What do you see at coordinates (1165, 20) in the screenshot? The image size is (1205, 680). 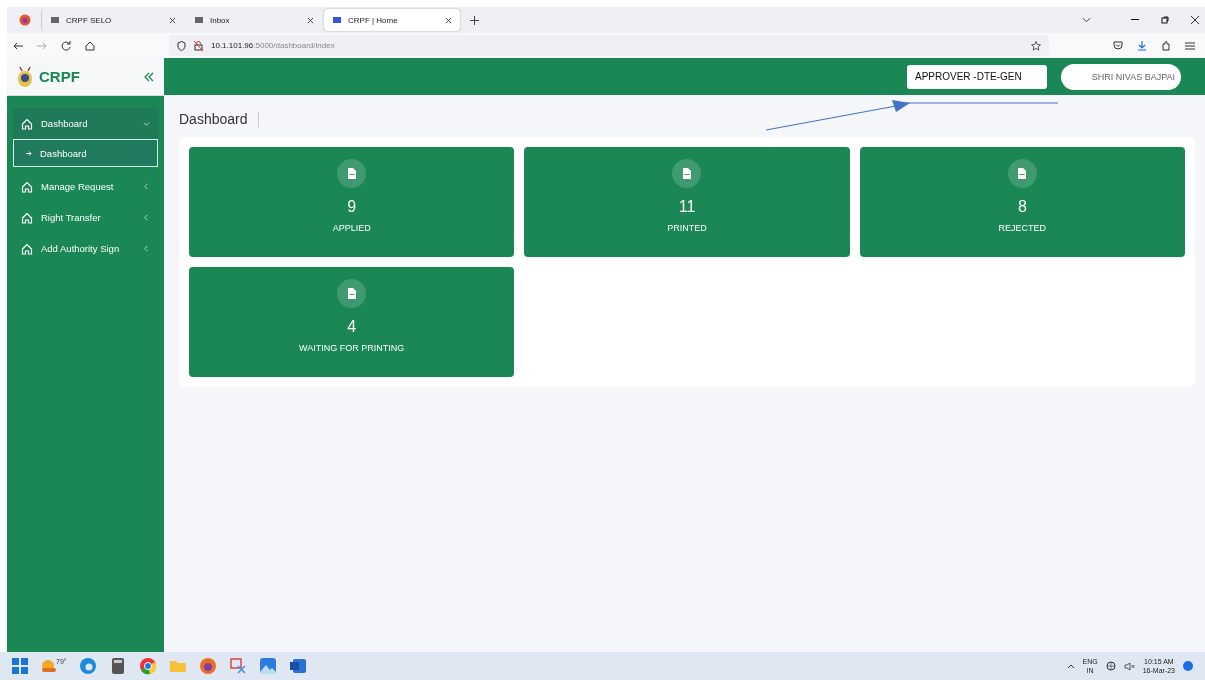 I see `restore-icon` at bounding box center [1165, 20].